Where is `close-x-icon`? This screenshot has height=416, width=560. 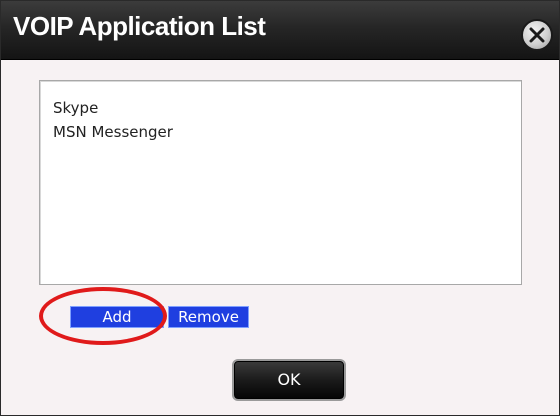 close-x-icon is located at coordinates (537, 35).